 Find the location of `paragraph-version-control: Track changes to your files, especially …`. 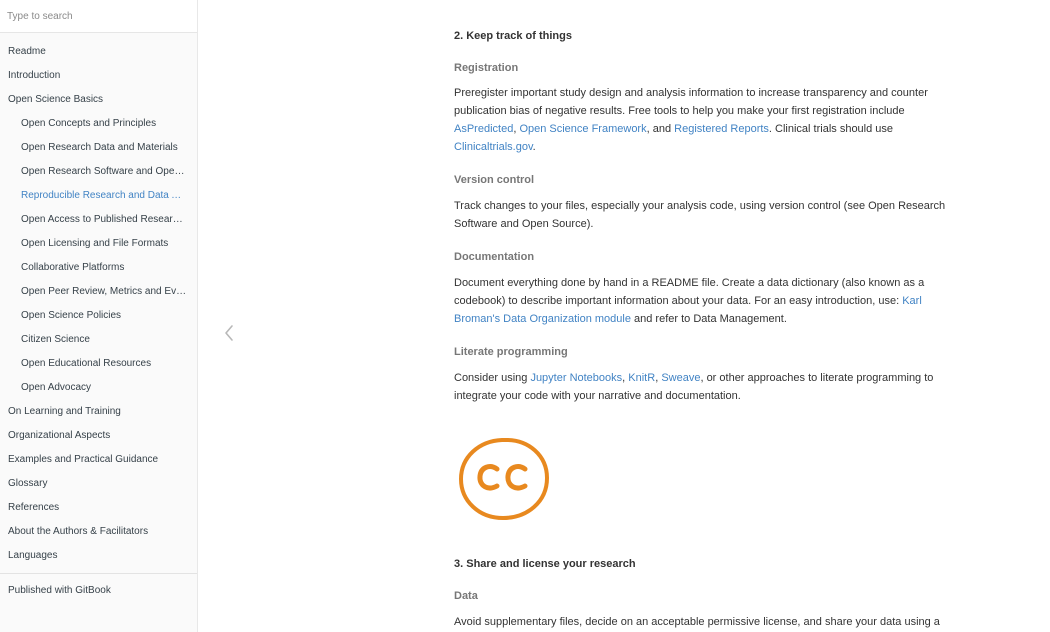

paragraph-version-control: Track changes to your files, especially … is located at coordinates (700, 215).